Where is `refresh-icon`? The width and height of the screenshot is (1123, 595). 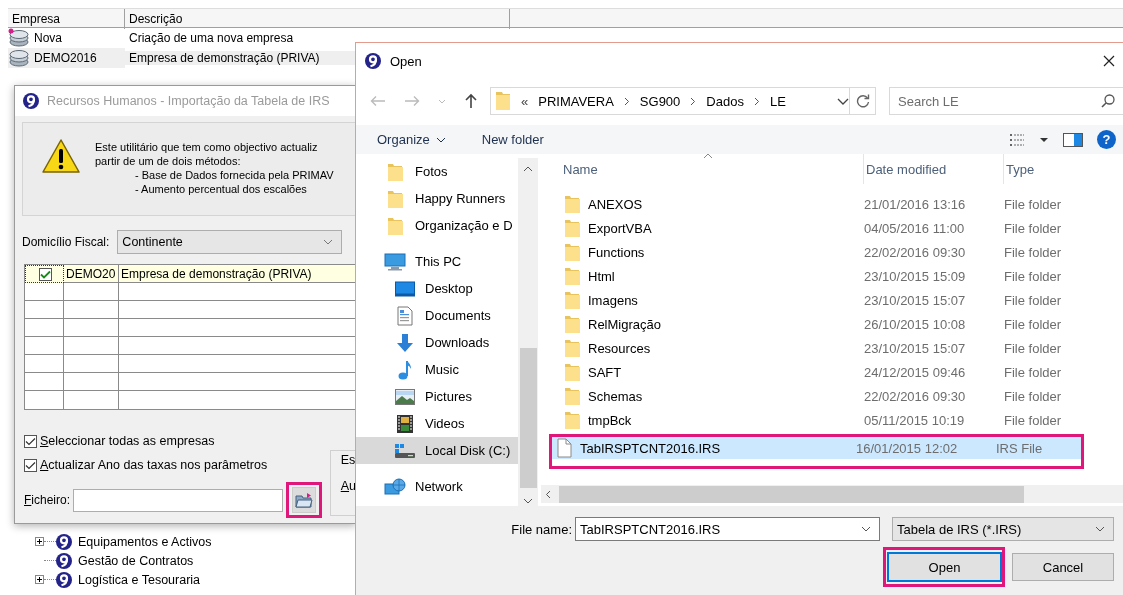 refresh-icon is located at coordinates (862, 101).